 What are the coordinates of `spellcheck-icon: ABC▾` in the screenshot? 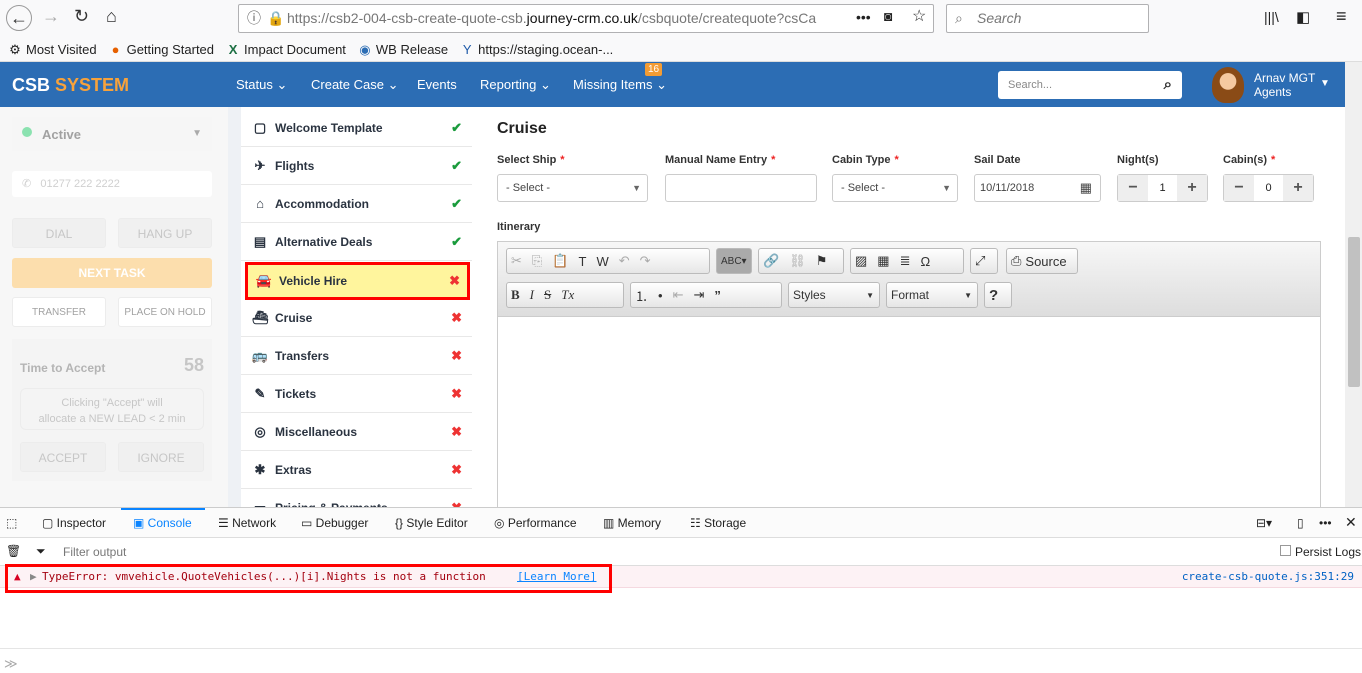 It's located at (734, 261).